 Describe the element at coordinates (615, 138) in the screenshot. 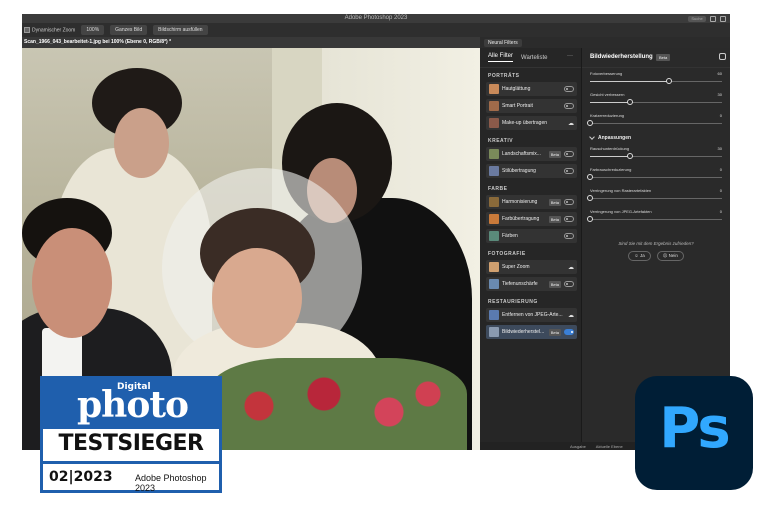

I see `adjustments-label: Anpassungen` at that location.